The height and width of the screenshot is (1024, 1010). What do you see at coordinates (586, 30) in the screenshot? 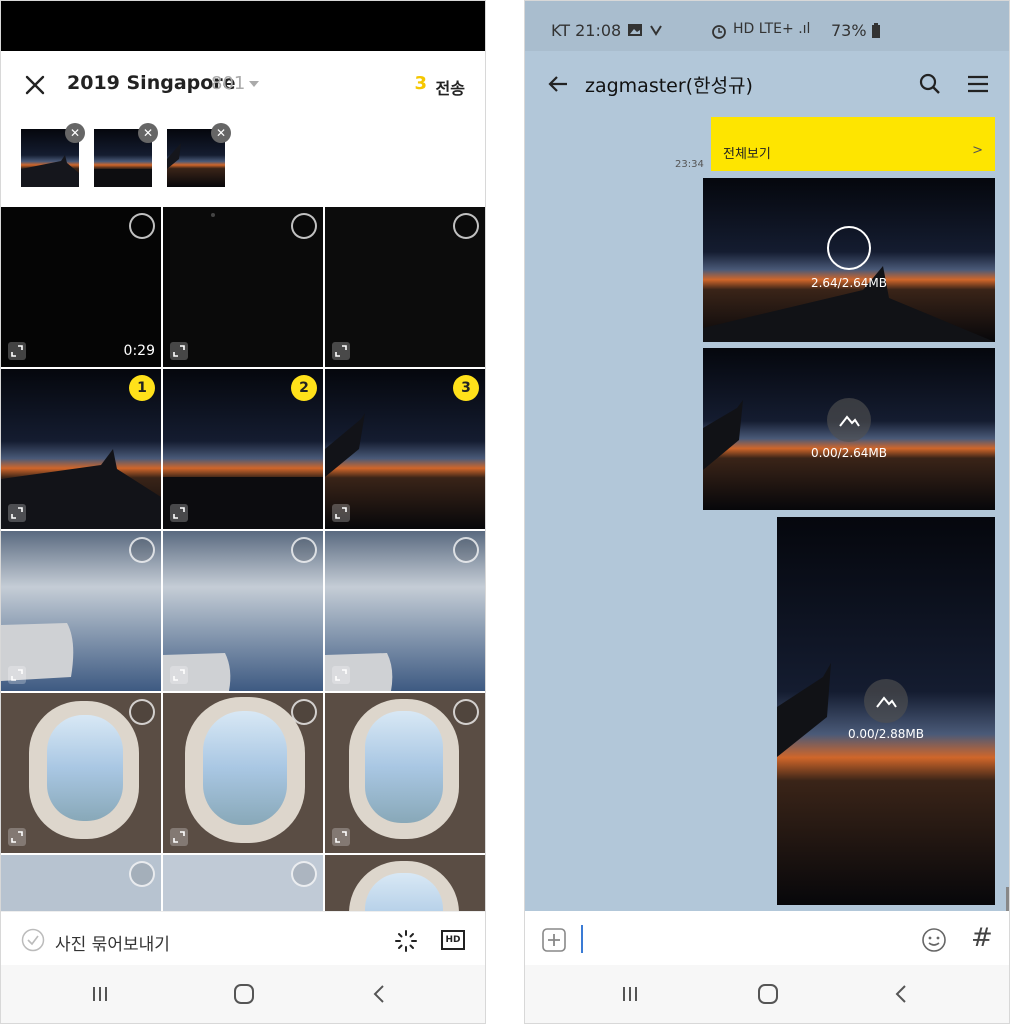
I see `status-time: KT 21:08` at bounding box center [586, 30].